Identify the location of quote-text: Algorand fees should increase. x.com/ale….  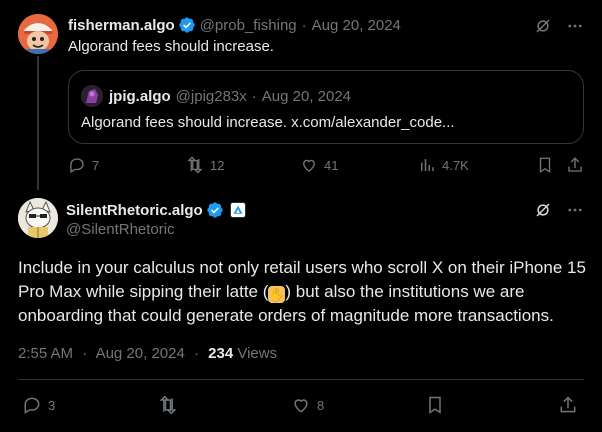
(268, 122).